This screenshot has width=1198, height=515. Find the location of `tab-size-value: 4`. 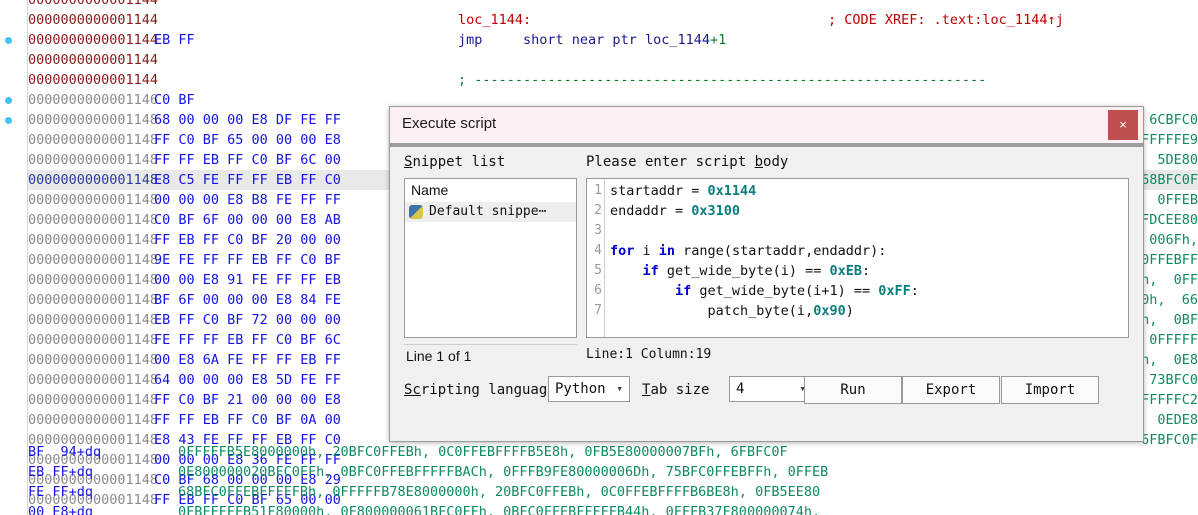

tab-size-value: 4 is located at coordinates (740, 389).